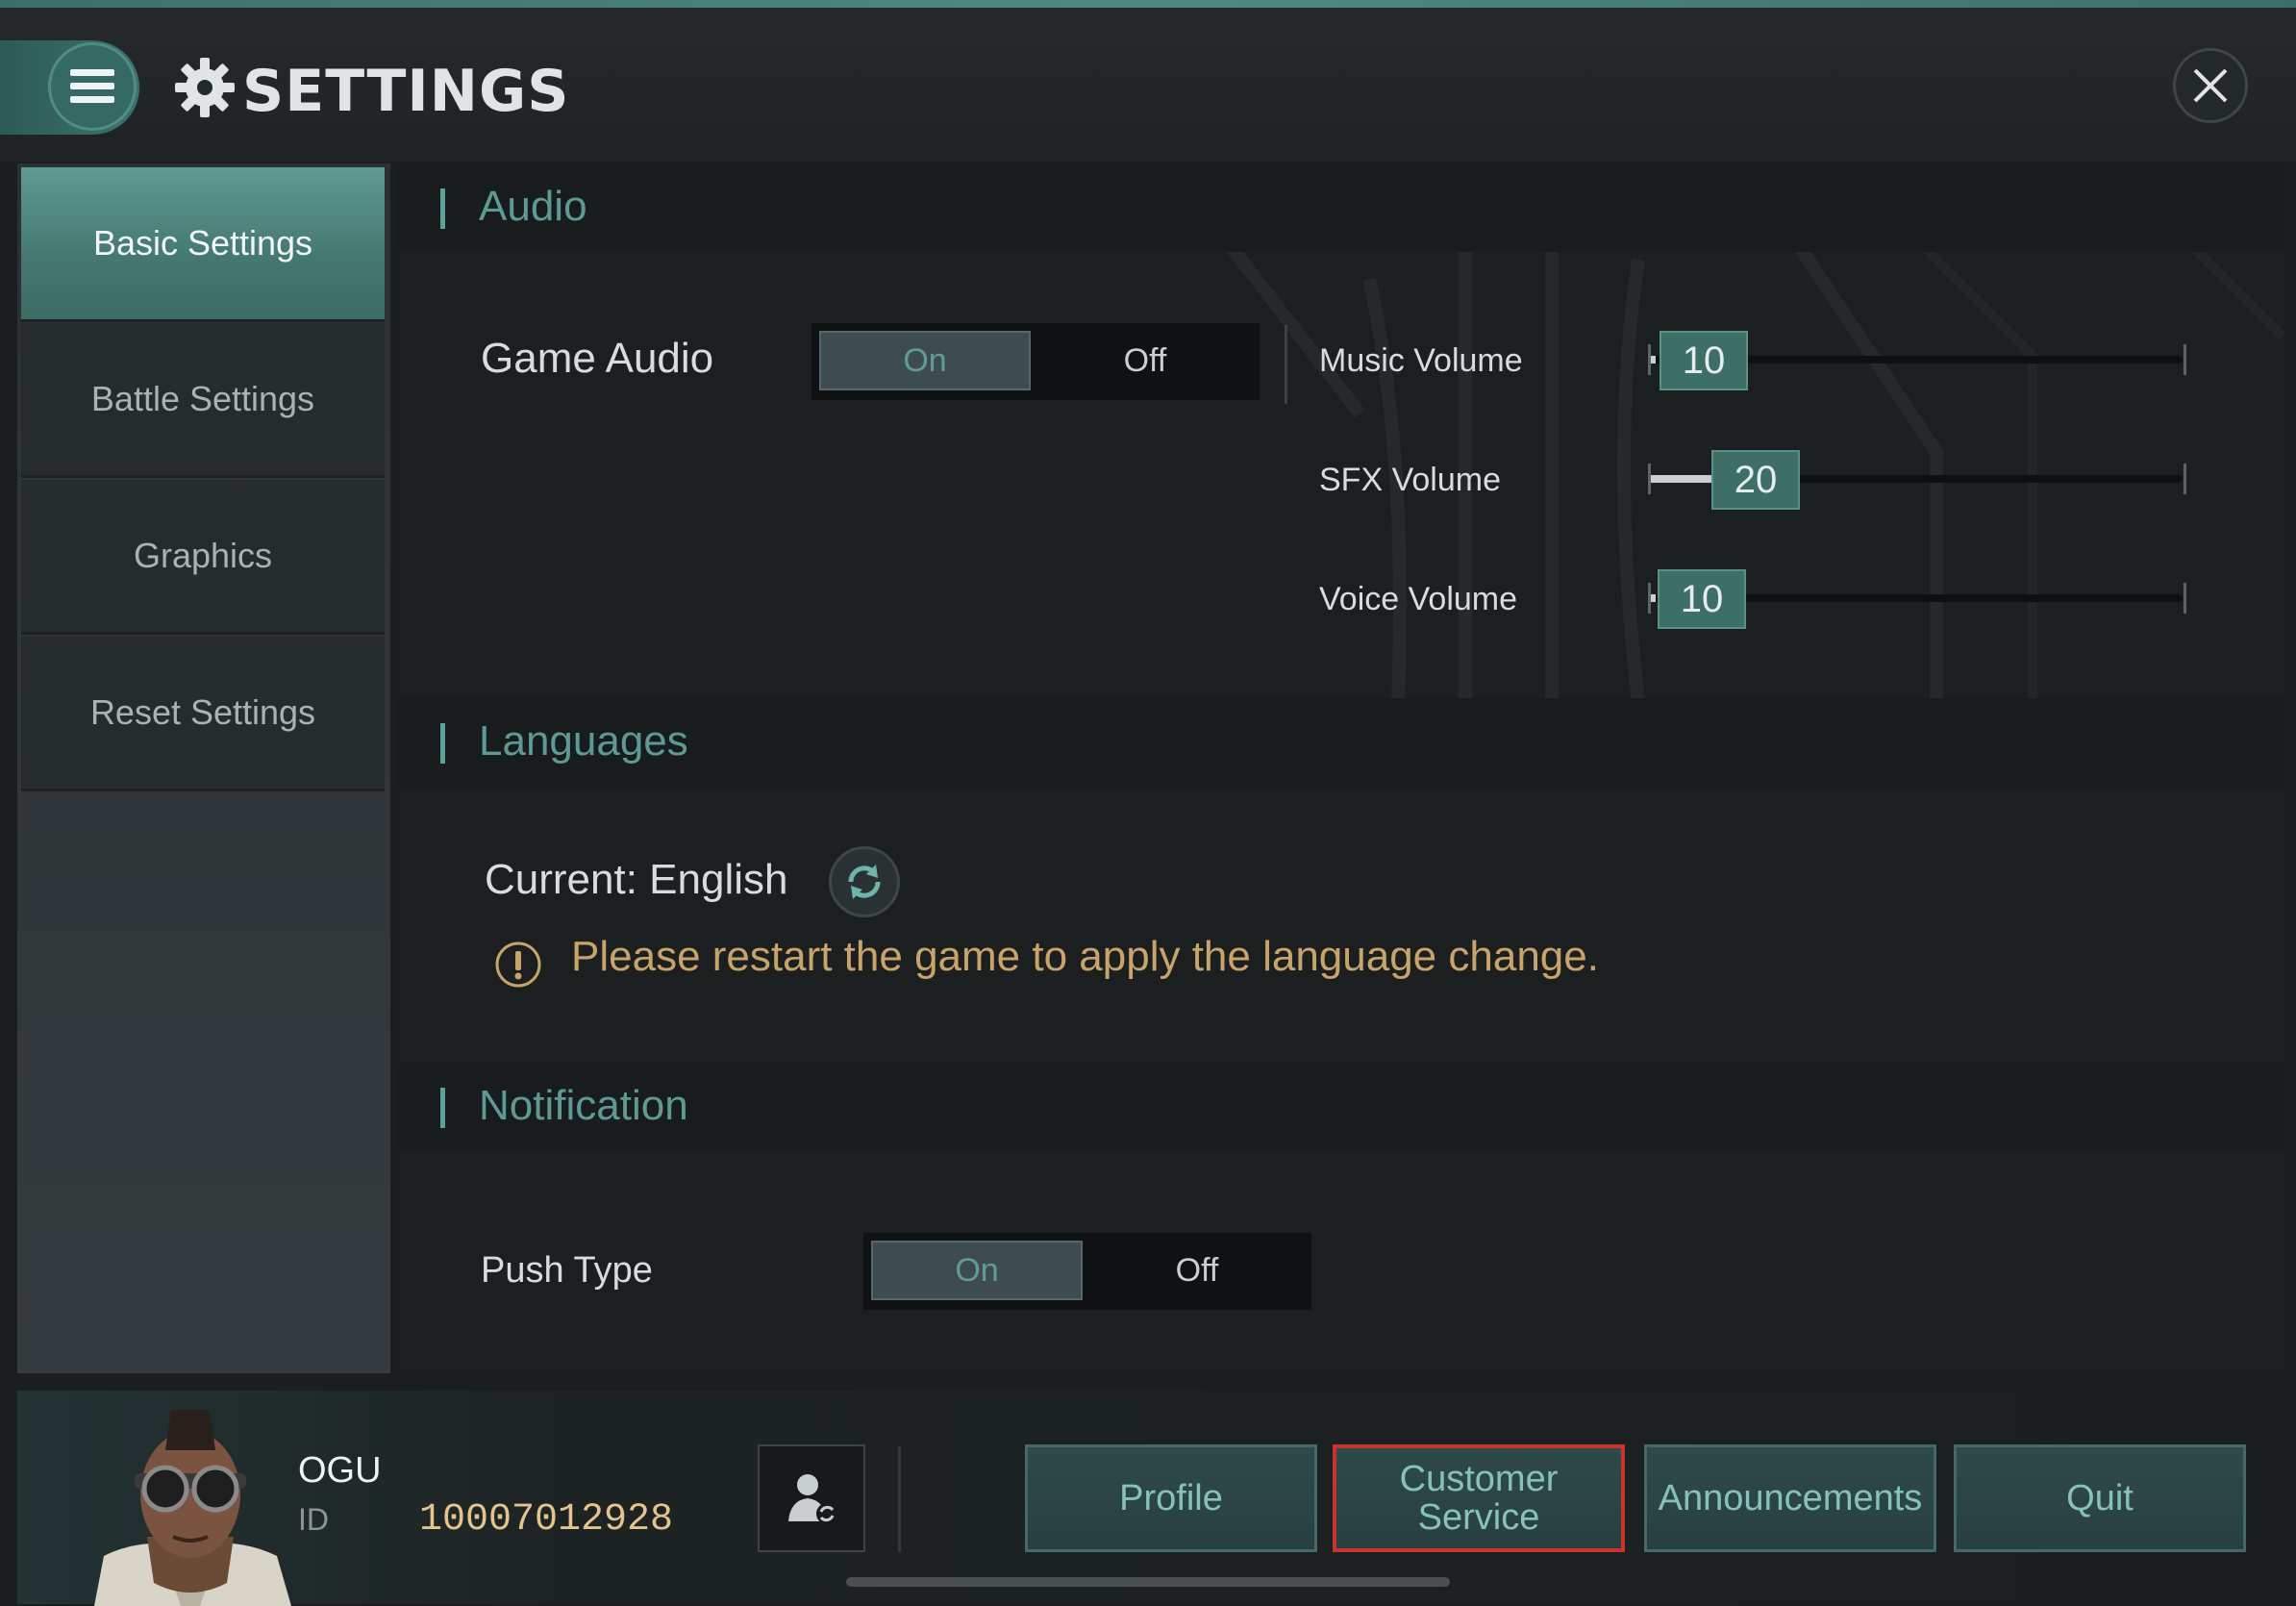 This screenshot has width=2296, height=1606. What do you see at coordinates (518, 964) in the screenshot?
I see `warning-icon` at bounding box center [518, 964].